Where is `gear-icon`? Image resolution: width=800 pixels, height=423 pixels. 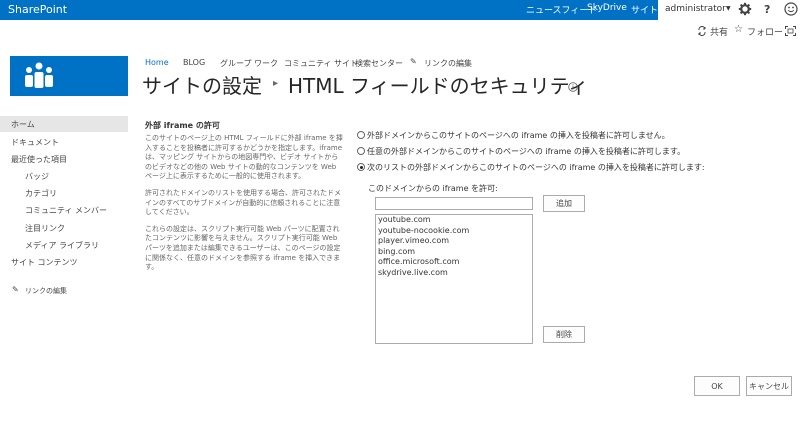 gear-icon is located at coordinates (745, 9).